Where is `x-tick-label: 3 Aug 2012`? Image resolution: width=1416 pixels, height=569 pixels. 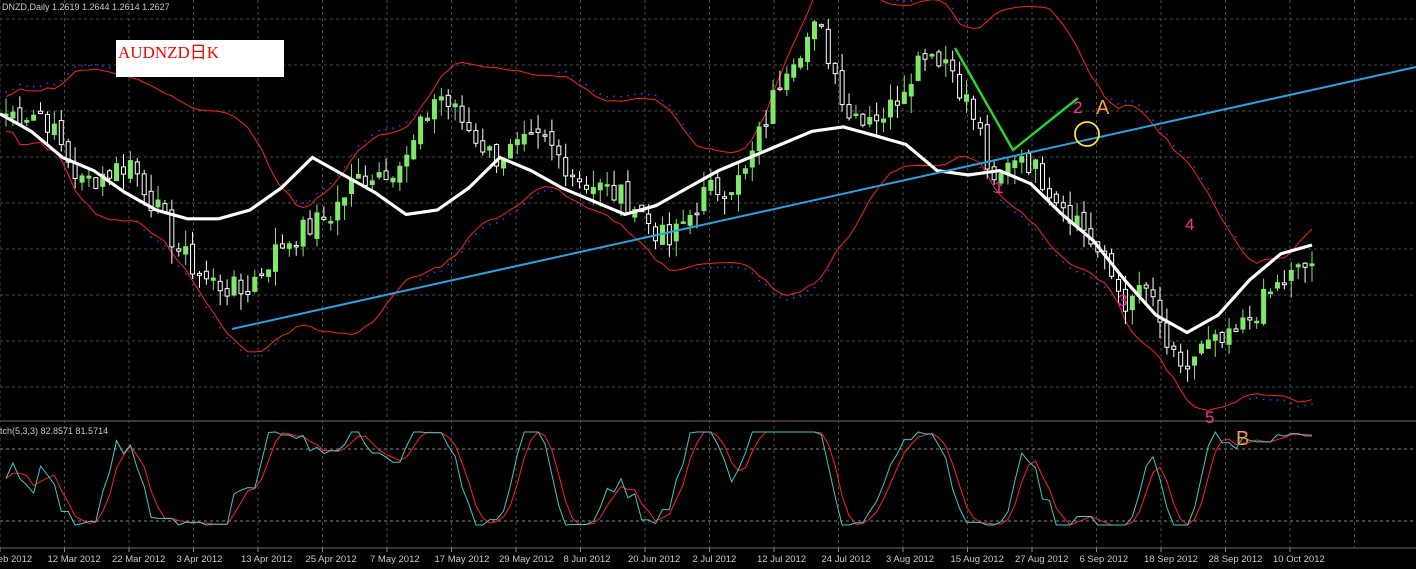
x-tick-label: 3 Aug 2012 is located at coordinates (910, 559).